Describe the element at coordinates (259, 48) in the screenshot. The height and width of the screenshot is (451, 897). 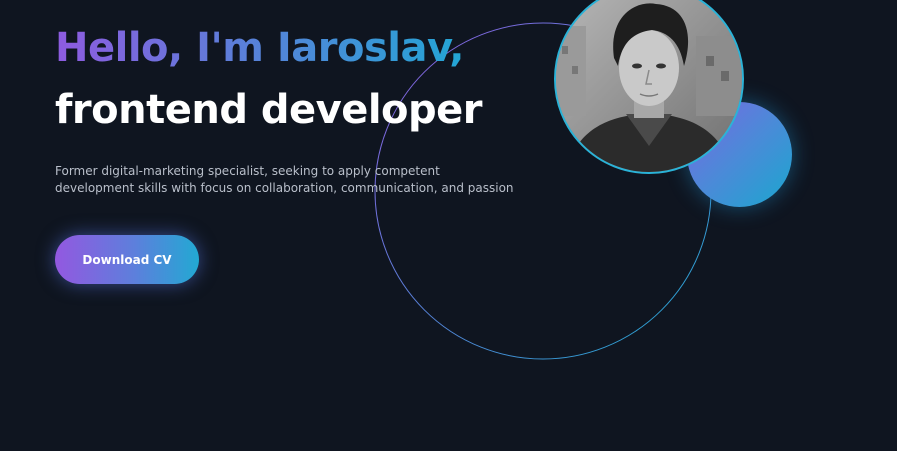
I see `greeting-heading: Hello, I'm Iaroslav,` at that location.